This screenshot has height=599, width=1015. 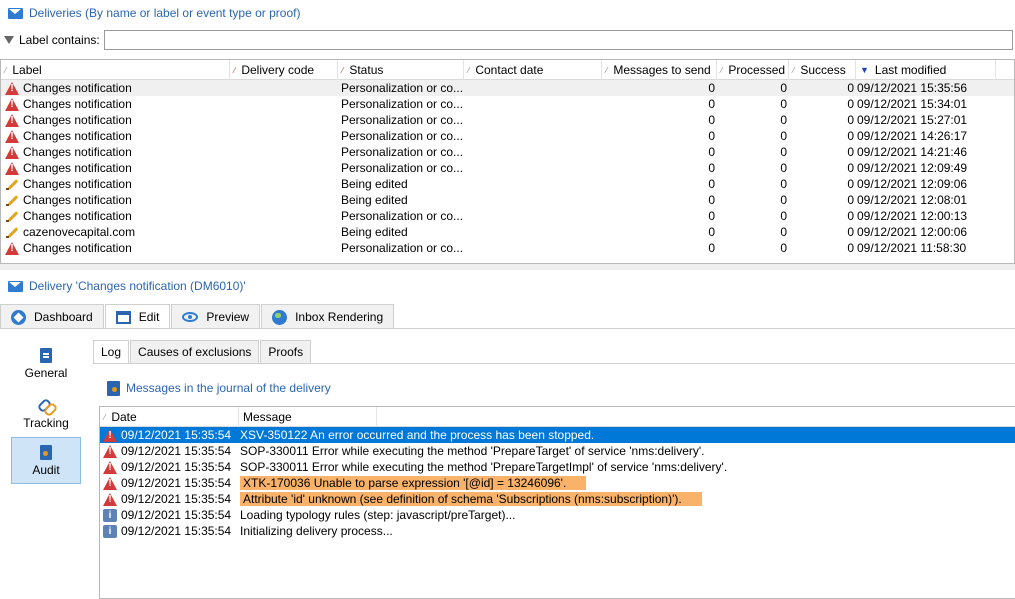 What do you see at coordinates (190, 317) in the screenshot?
I see `preview-icon` at bounding box center [190, 317].